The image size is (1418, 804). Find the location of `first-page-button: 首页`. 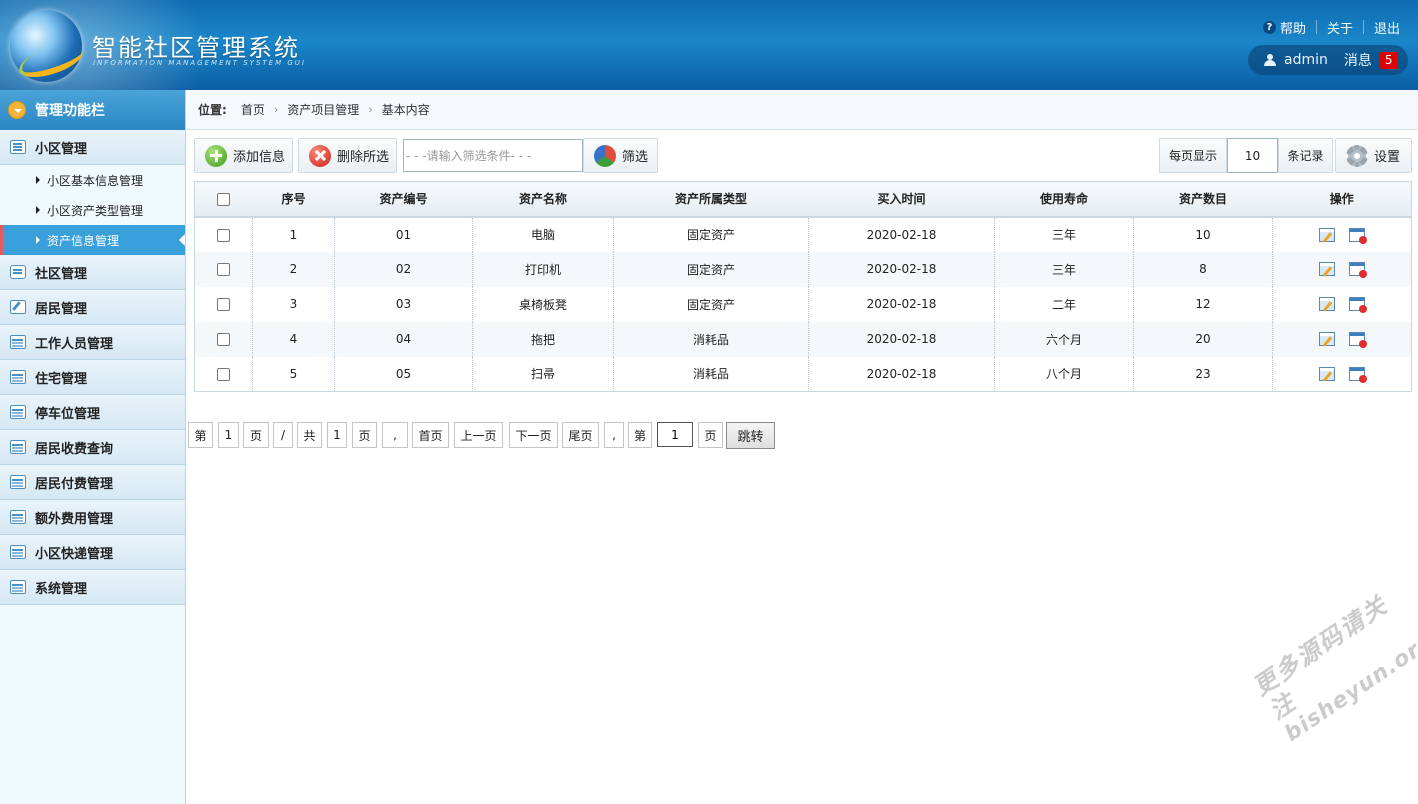

first-page-button: 首页 is located at coordinates (430, 435).